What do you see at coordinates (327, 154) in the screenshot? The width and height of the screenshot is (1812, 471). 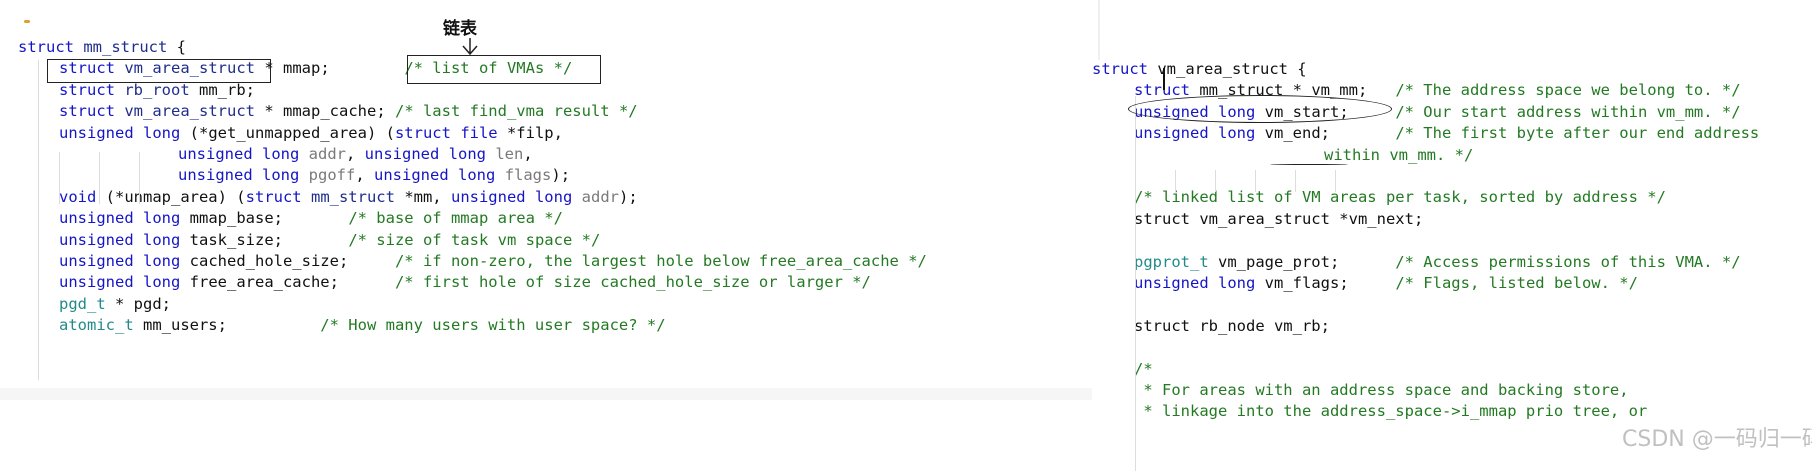 I see `code-token: addr` at bounding box center [327, 154].